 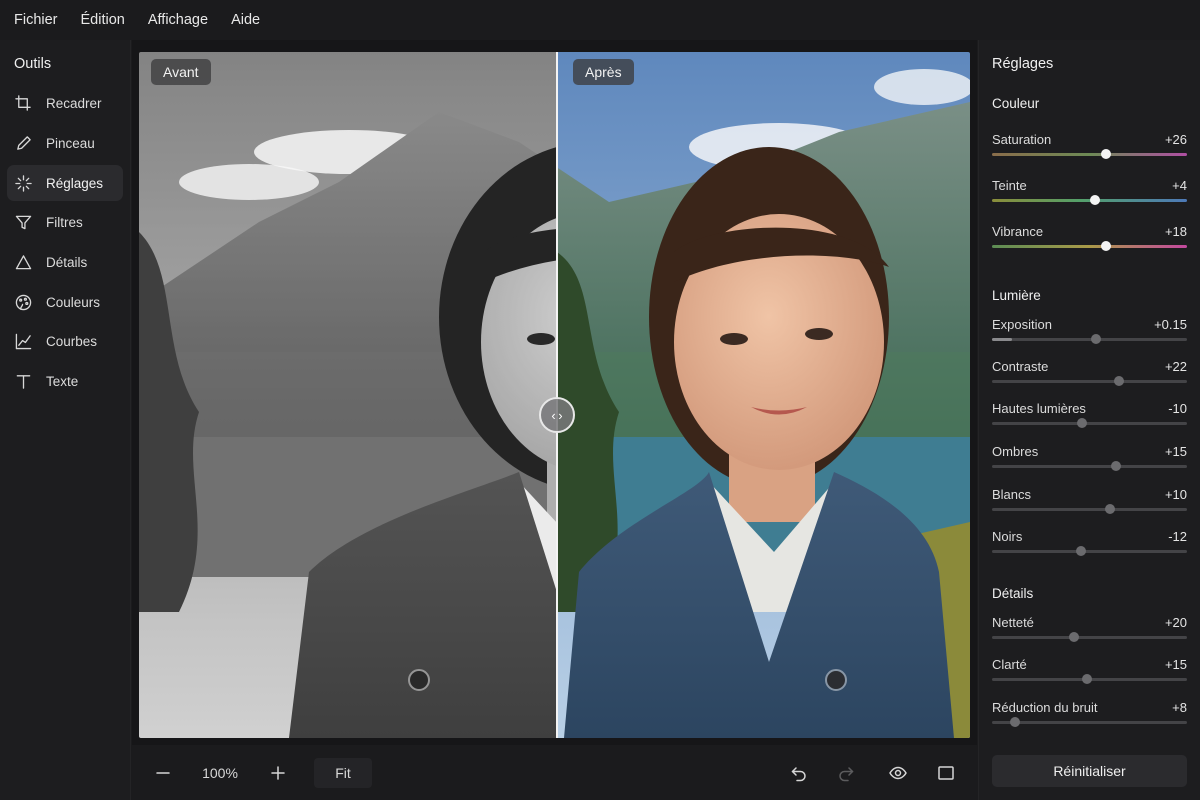 I want to click on undo-icon, so click(x=798, y=774).